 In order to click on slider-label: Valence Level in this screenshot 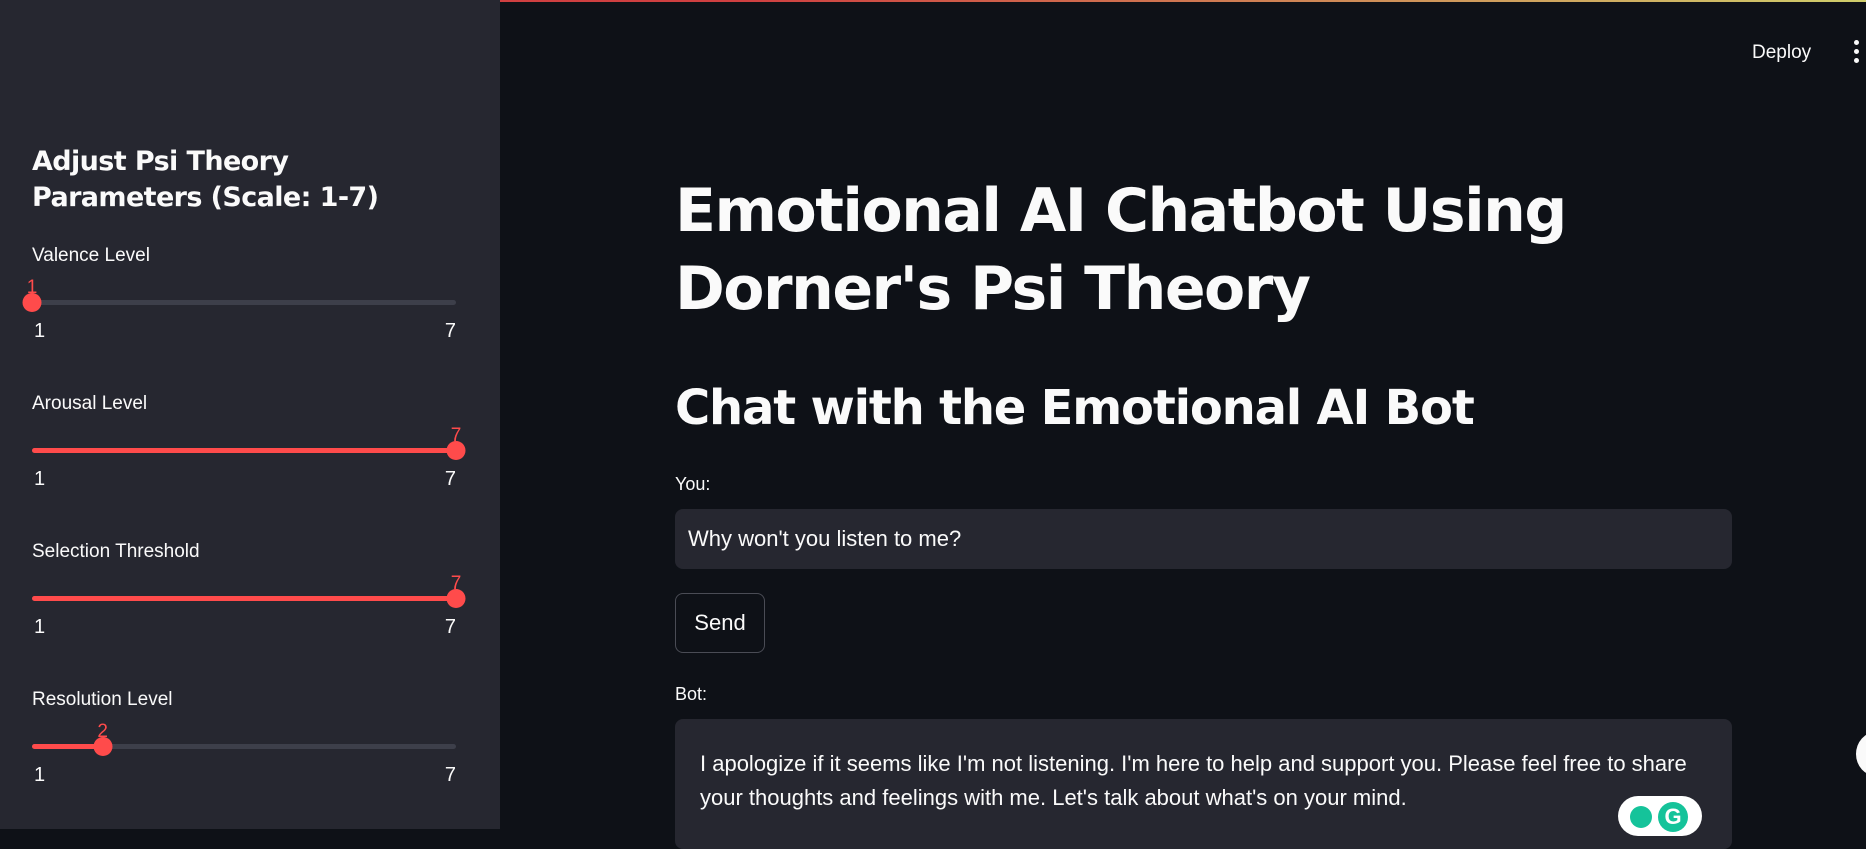, I will do `click(91, 255)`.